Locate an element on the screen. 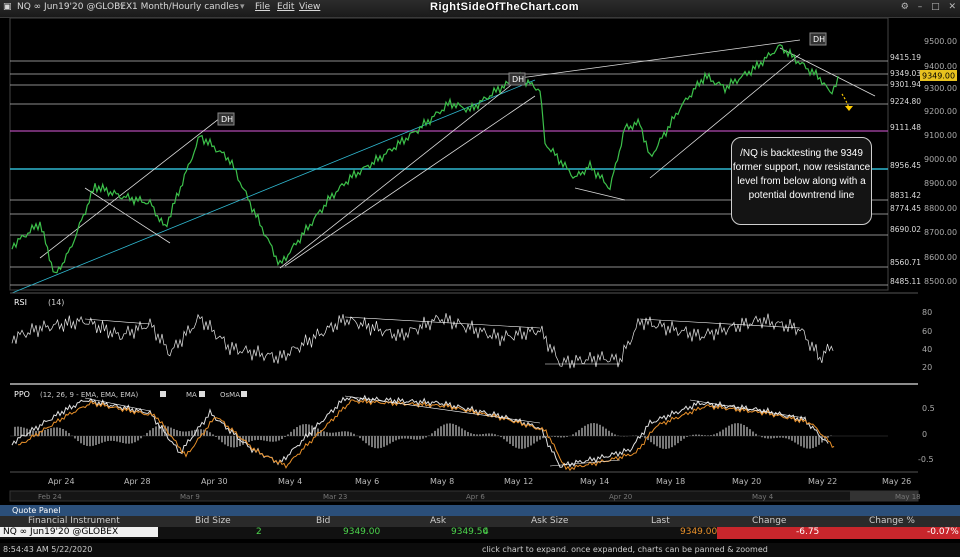  col-instrument: Financial Instrument is located at coordinates (74, 521).